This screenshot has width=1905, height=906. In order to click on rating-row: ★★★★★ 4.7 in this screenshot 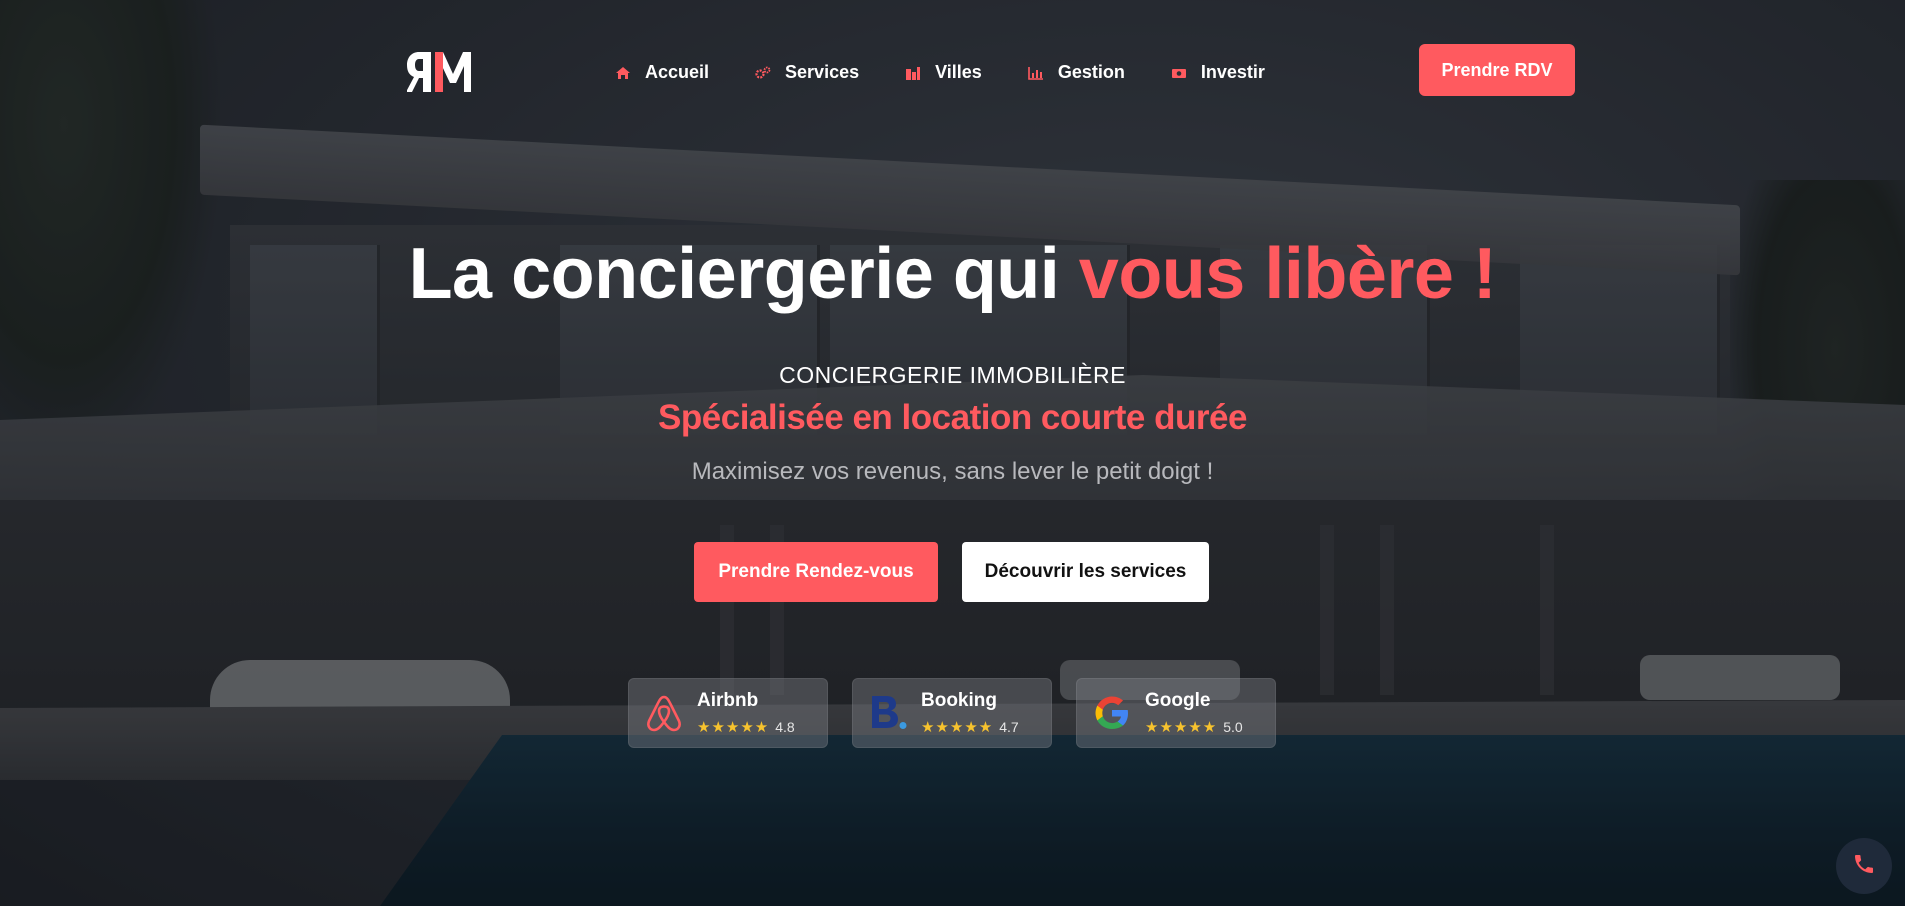, I will do `click(970, 727)`.